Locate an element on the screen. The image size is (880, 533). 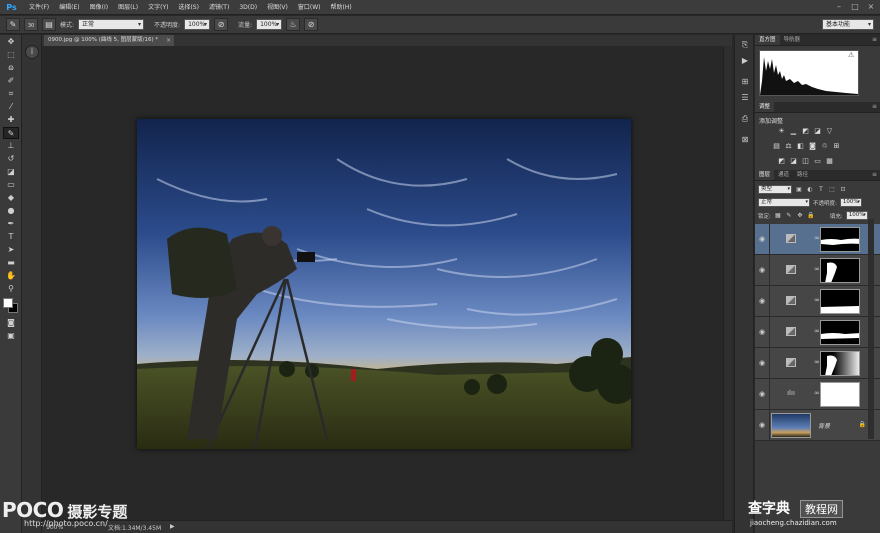
adjustment-filter-icon: ◐ is located at coordinates (810, 190).